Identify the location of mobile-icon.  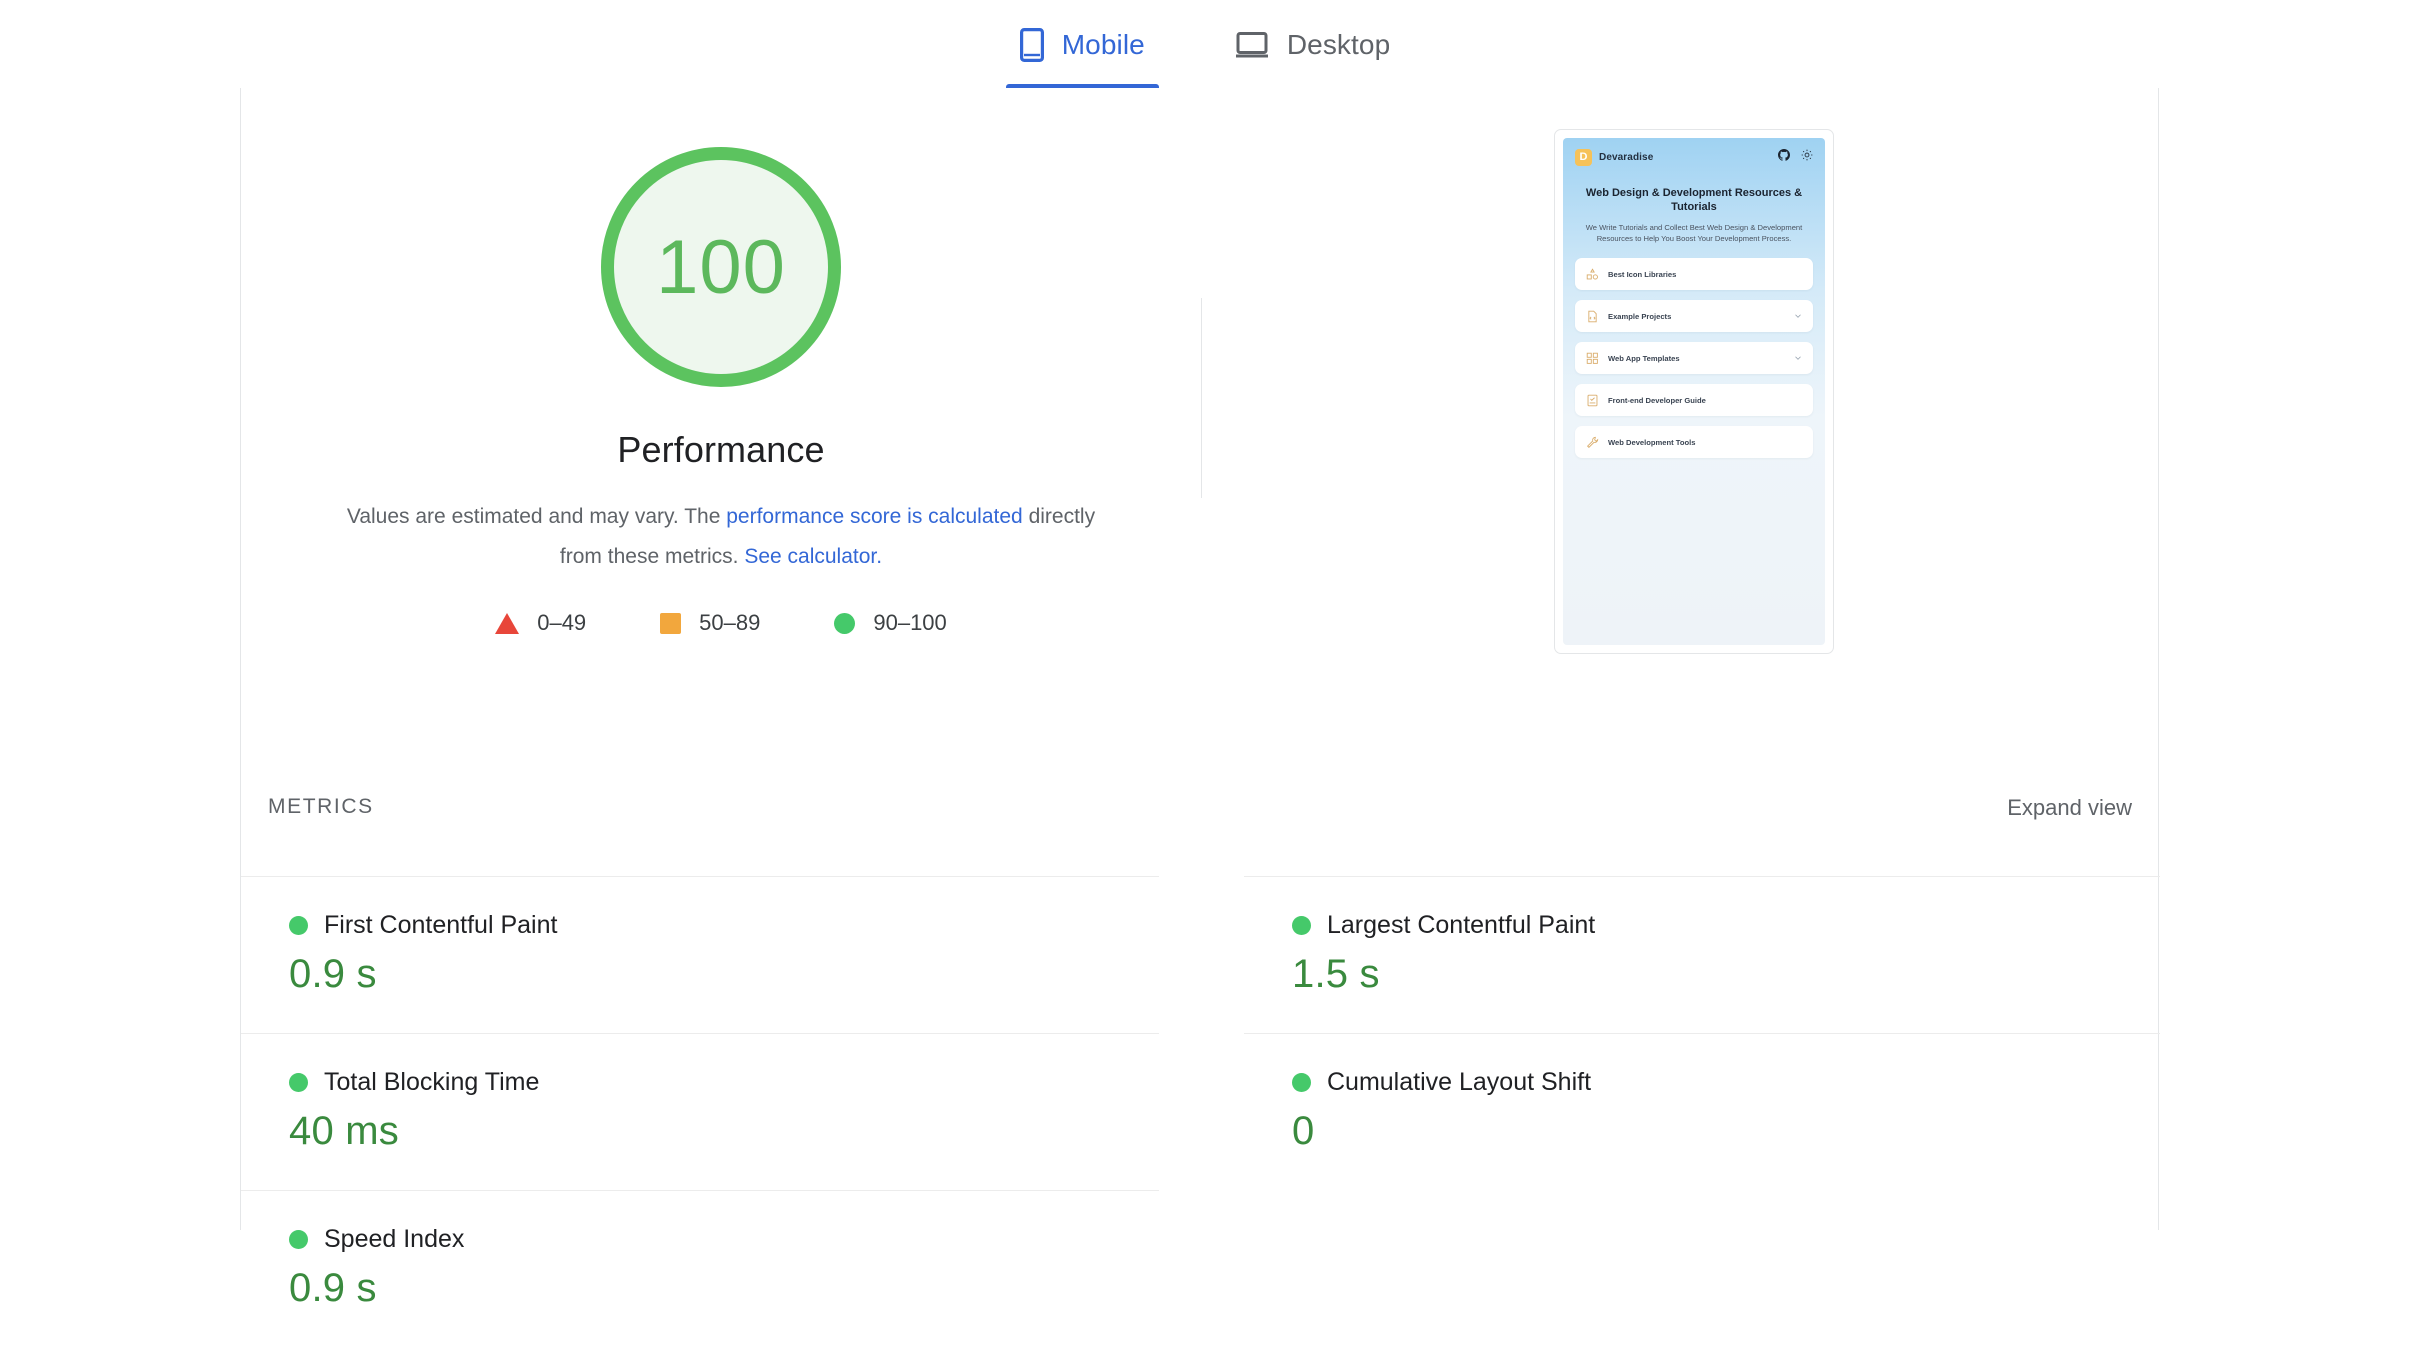
(1031, 44).